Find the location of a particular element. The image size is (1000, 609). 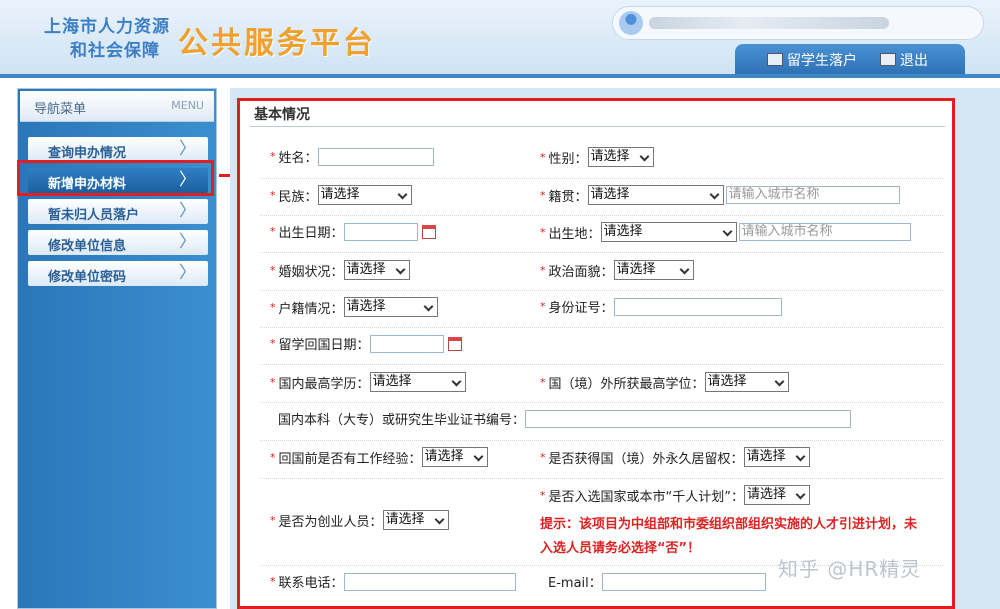

menu-title-en: MENU is located at coordinates (187, 105).